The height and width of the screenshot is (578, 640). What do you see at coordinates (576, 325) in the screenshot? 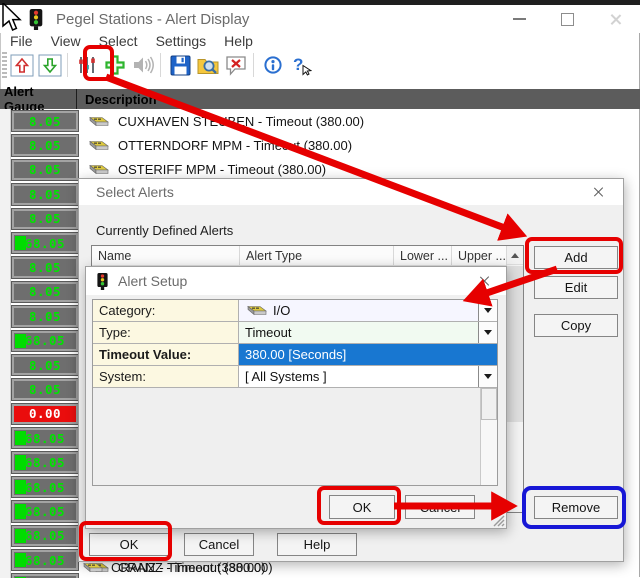
I see `copy-button: Copy` at bounding box center [576, 325].